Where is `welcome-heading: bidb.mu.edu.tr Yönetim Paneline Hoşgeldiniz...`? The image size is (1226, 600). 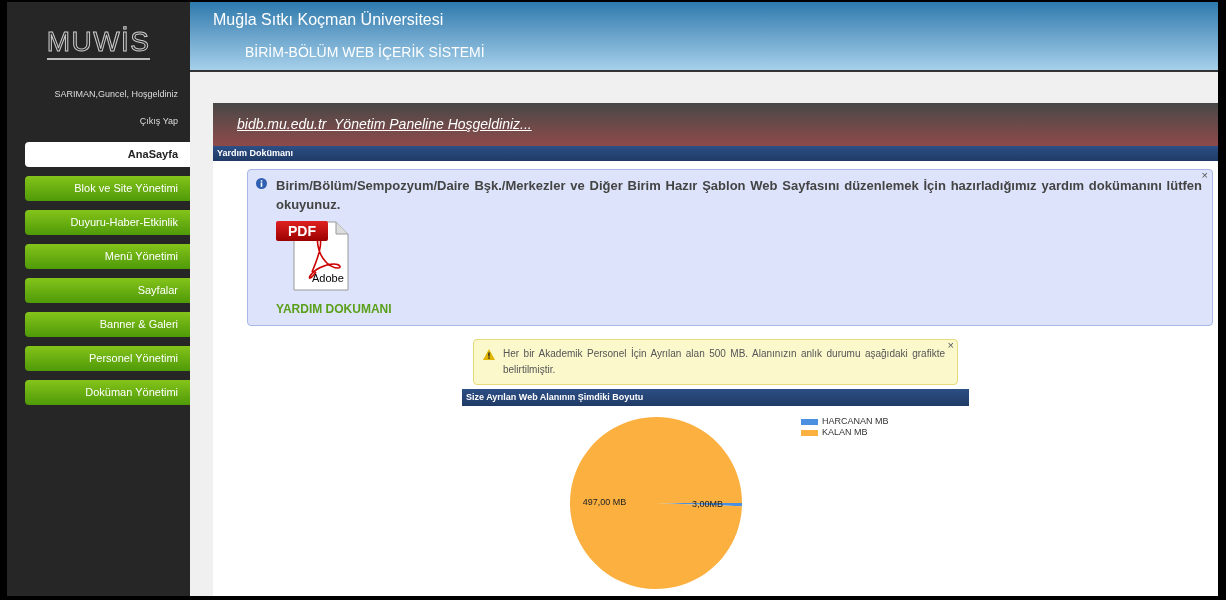 welcome-heading: bidb.mu.edu.tr Yönetim Paneline Hoşgeldiniz... is located at coordinates (384, 124).